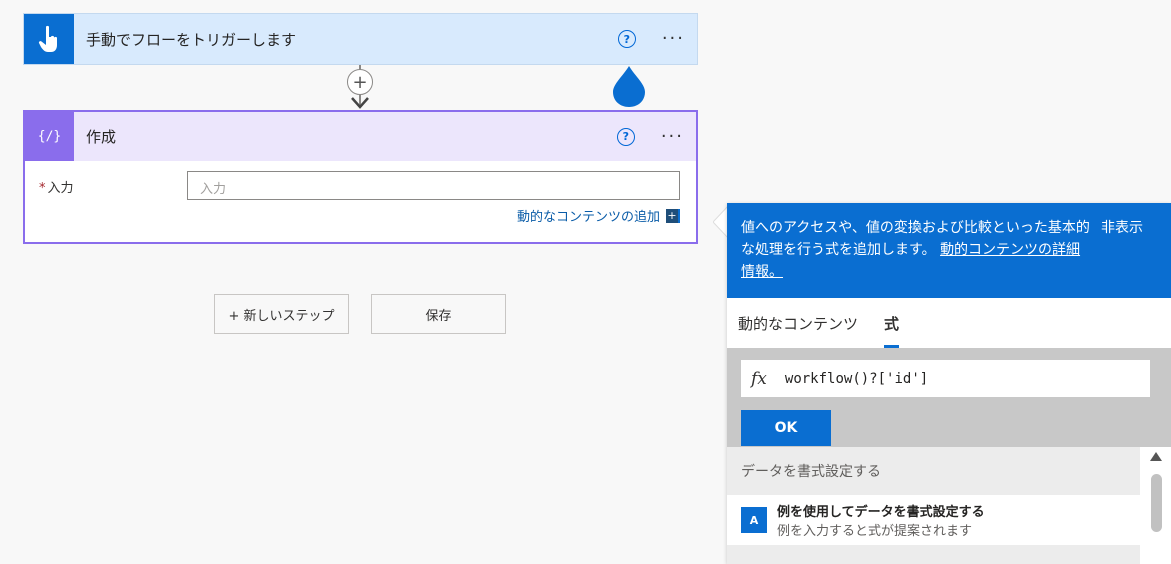 Image resolution: width=1171 pixels, height=564 pixels. What do you see at coordinates (360, 82) in the screenshot?
I see `insert-step-button: +` at bounding box center [360, 82].